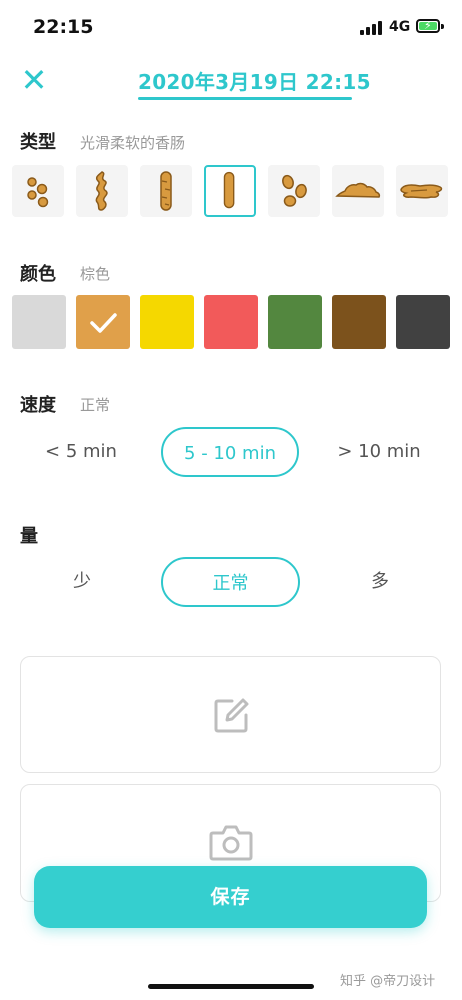  I want to click on lumpy-sausage-icon, so click(101, 191).